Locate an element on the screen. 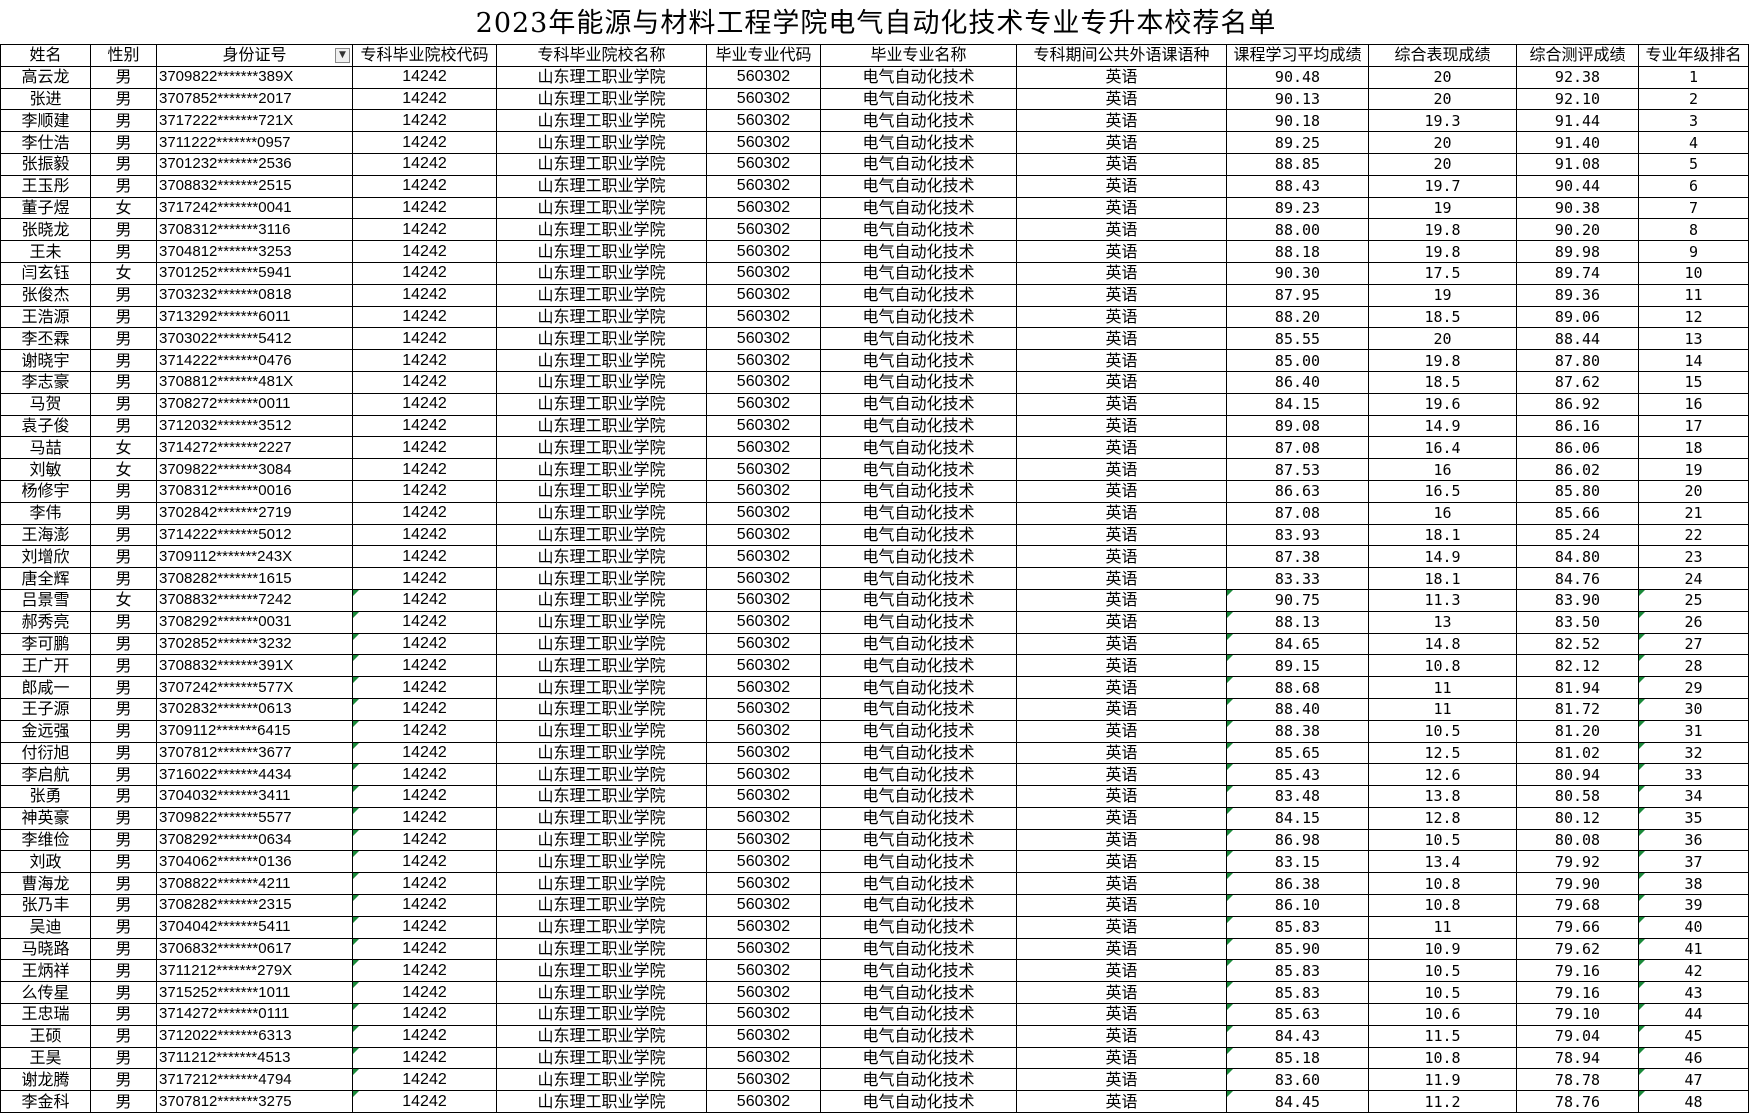  table-cell: 91.40 is located at coordinates (1577, 142).